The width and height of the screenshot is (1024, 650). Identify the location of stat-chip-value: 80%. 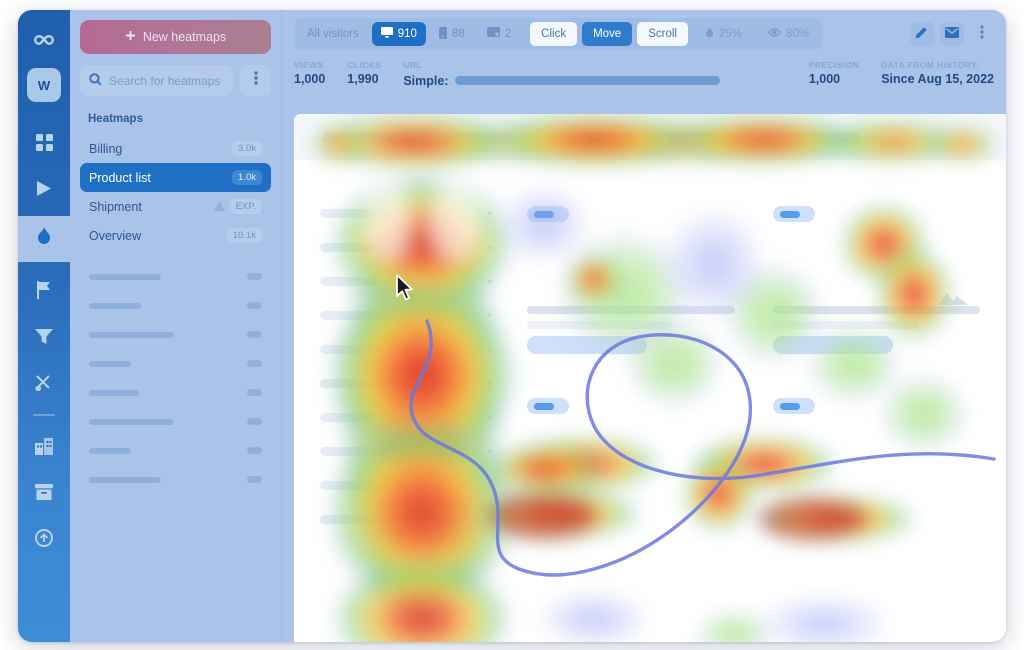
(798, 34).